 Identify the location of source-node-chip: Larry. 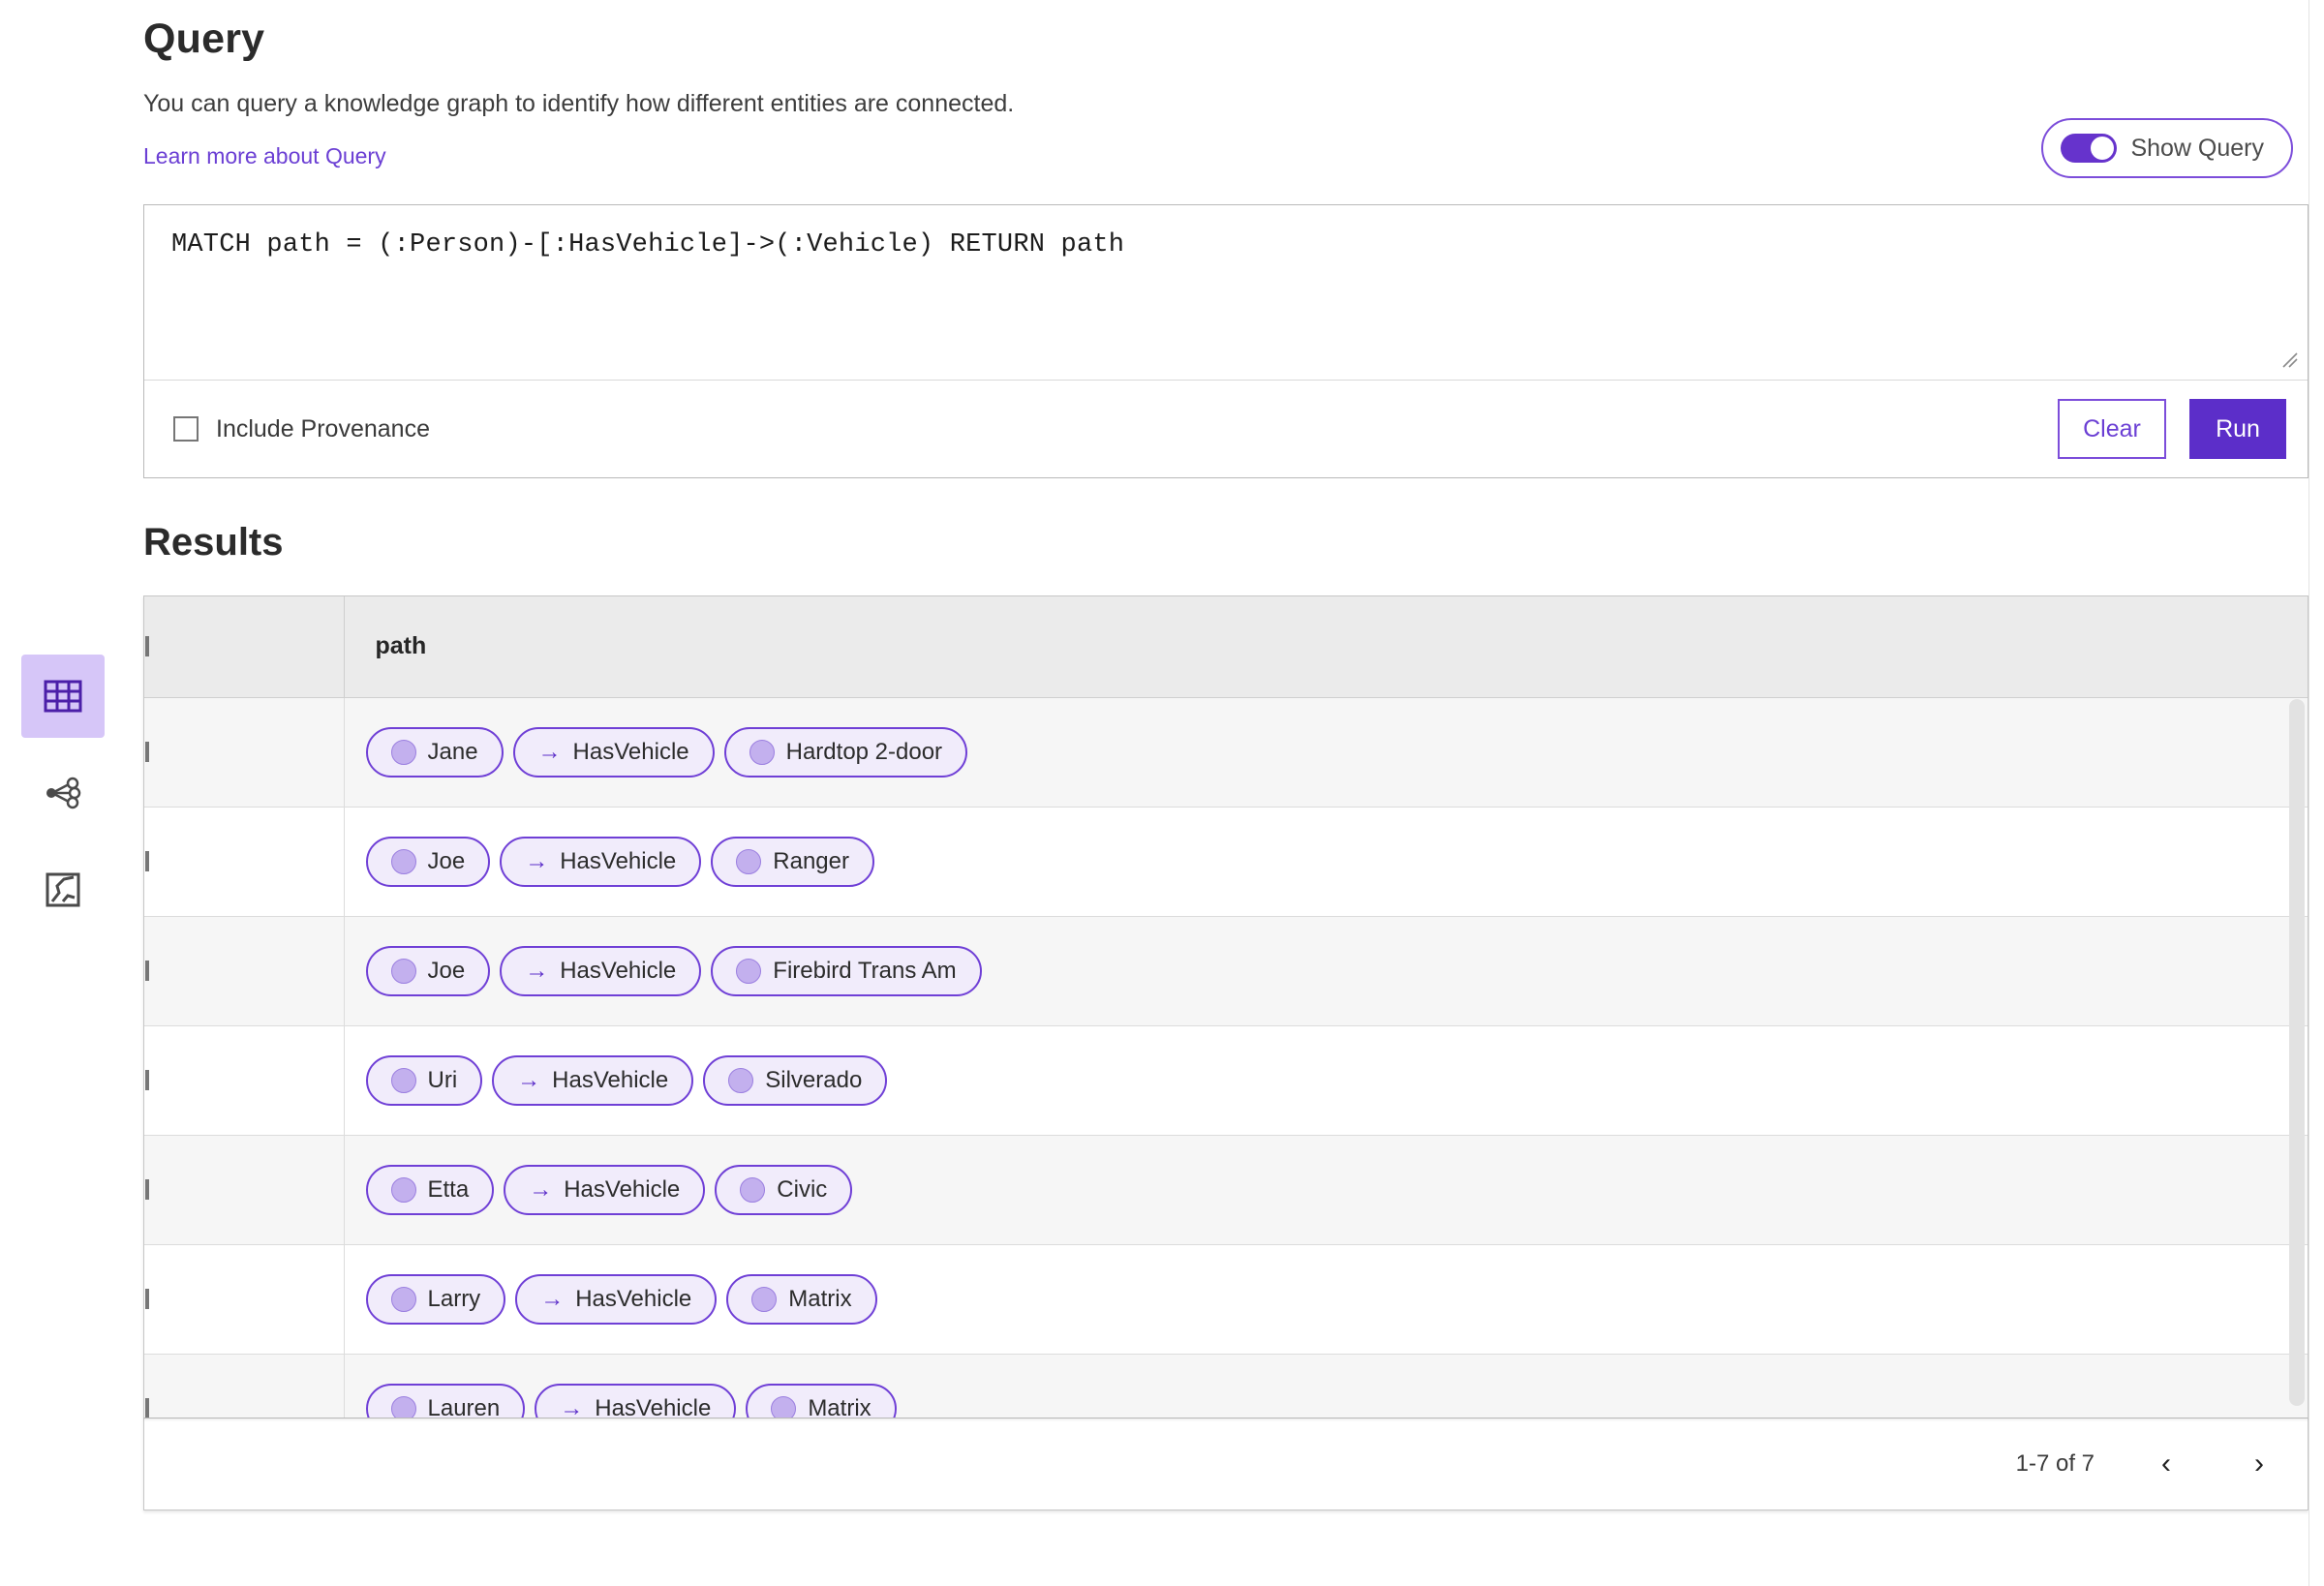
(436, 1299).